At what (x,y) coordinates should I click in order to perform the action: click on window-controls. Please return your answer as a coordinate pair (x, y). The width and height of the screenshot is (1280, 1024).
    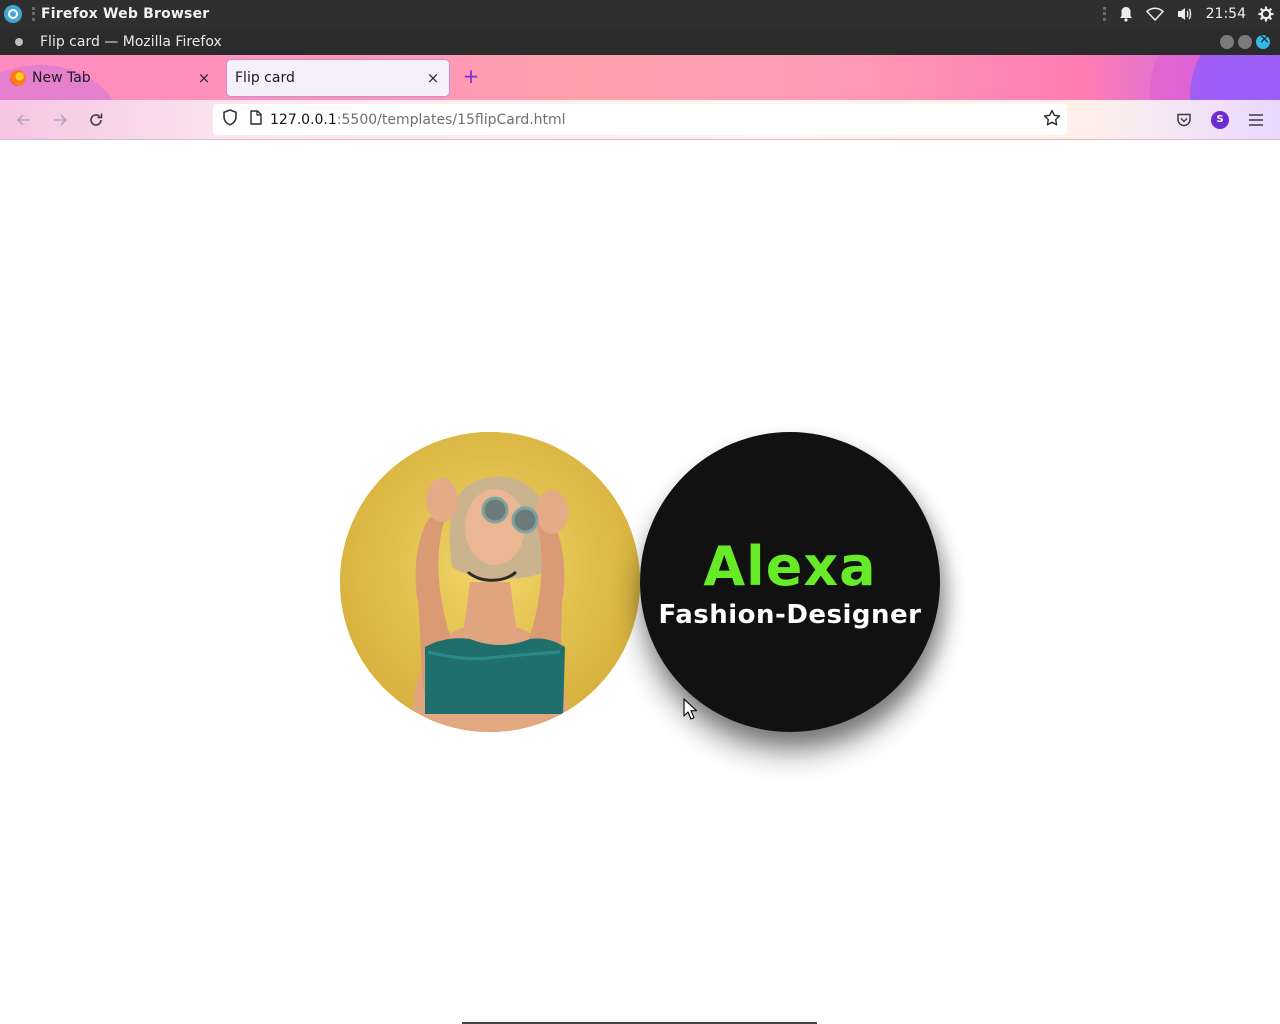
    Looking at the image, I should click on (1245, 40).